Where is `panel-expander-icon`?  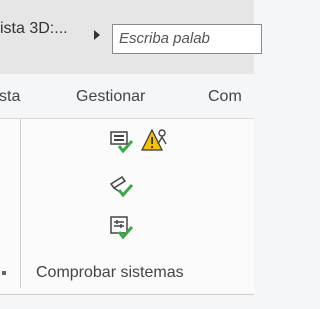
panel-expander-icon is located at coordinates (4, 273).